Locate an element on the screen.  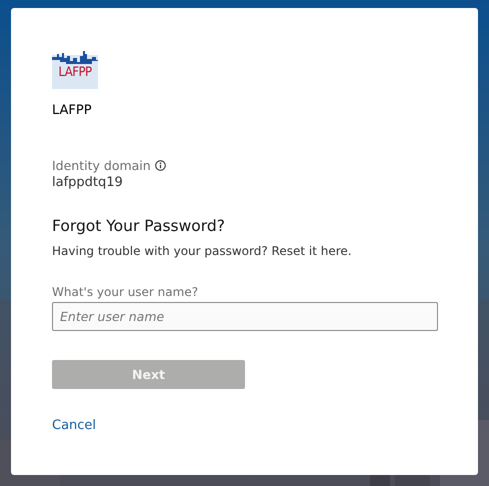
page-heading: Forgot Your Password? is located at coordinates (138, 226).